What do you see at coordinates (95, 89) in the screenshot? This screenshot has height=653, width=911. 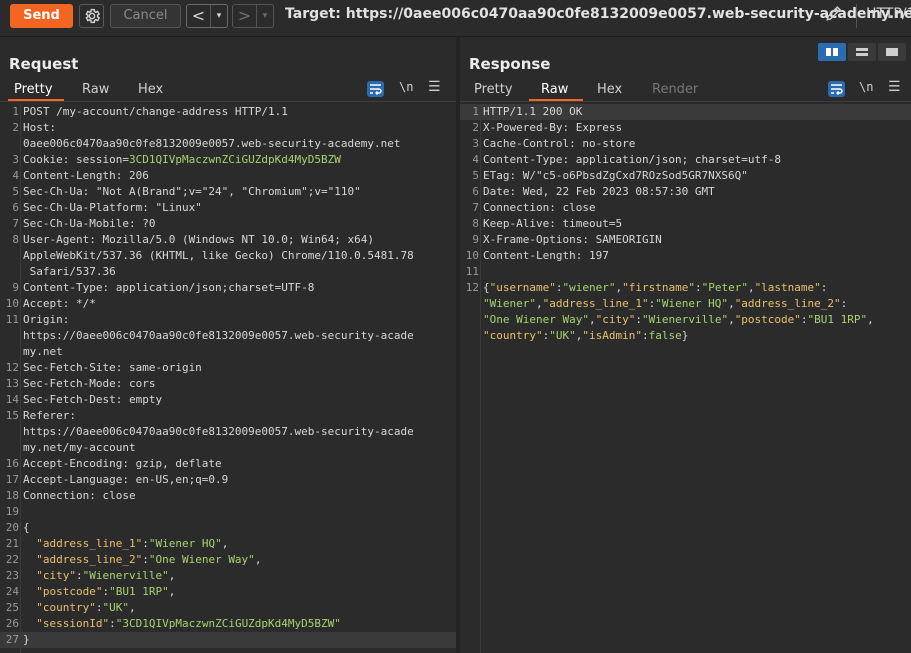 I see `request-tab-raw: Raw` at bounding box center [95, 89].